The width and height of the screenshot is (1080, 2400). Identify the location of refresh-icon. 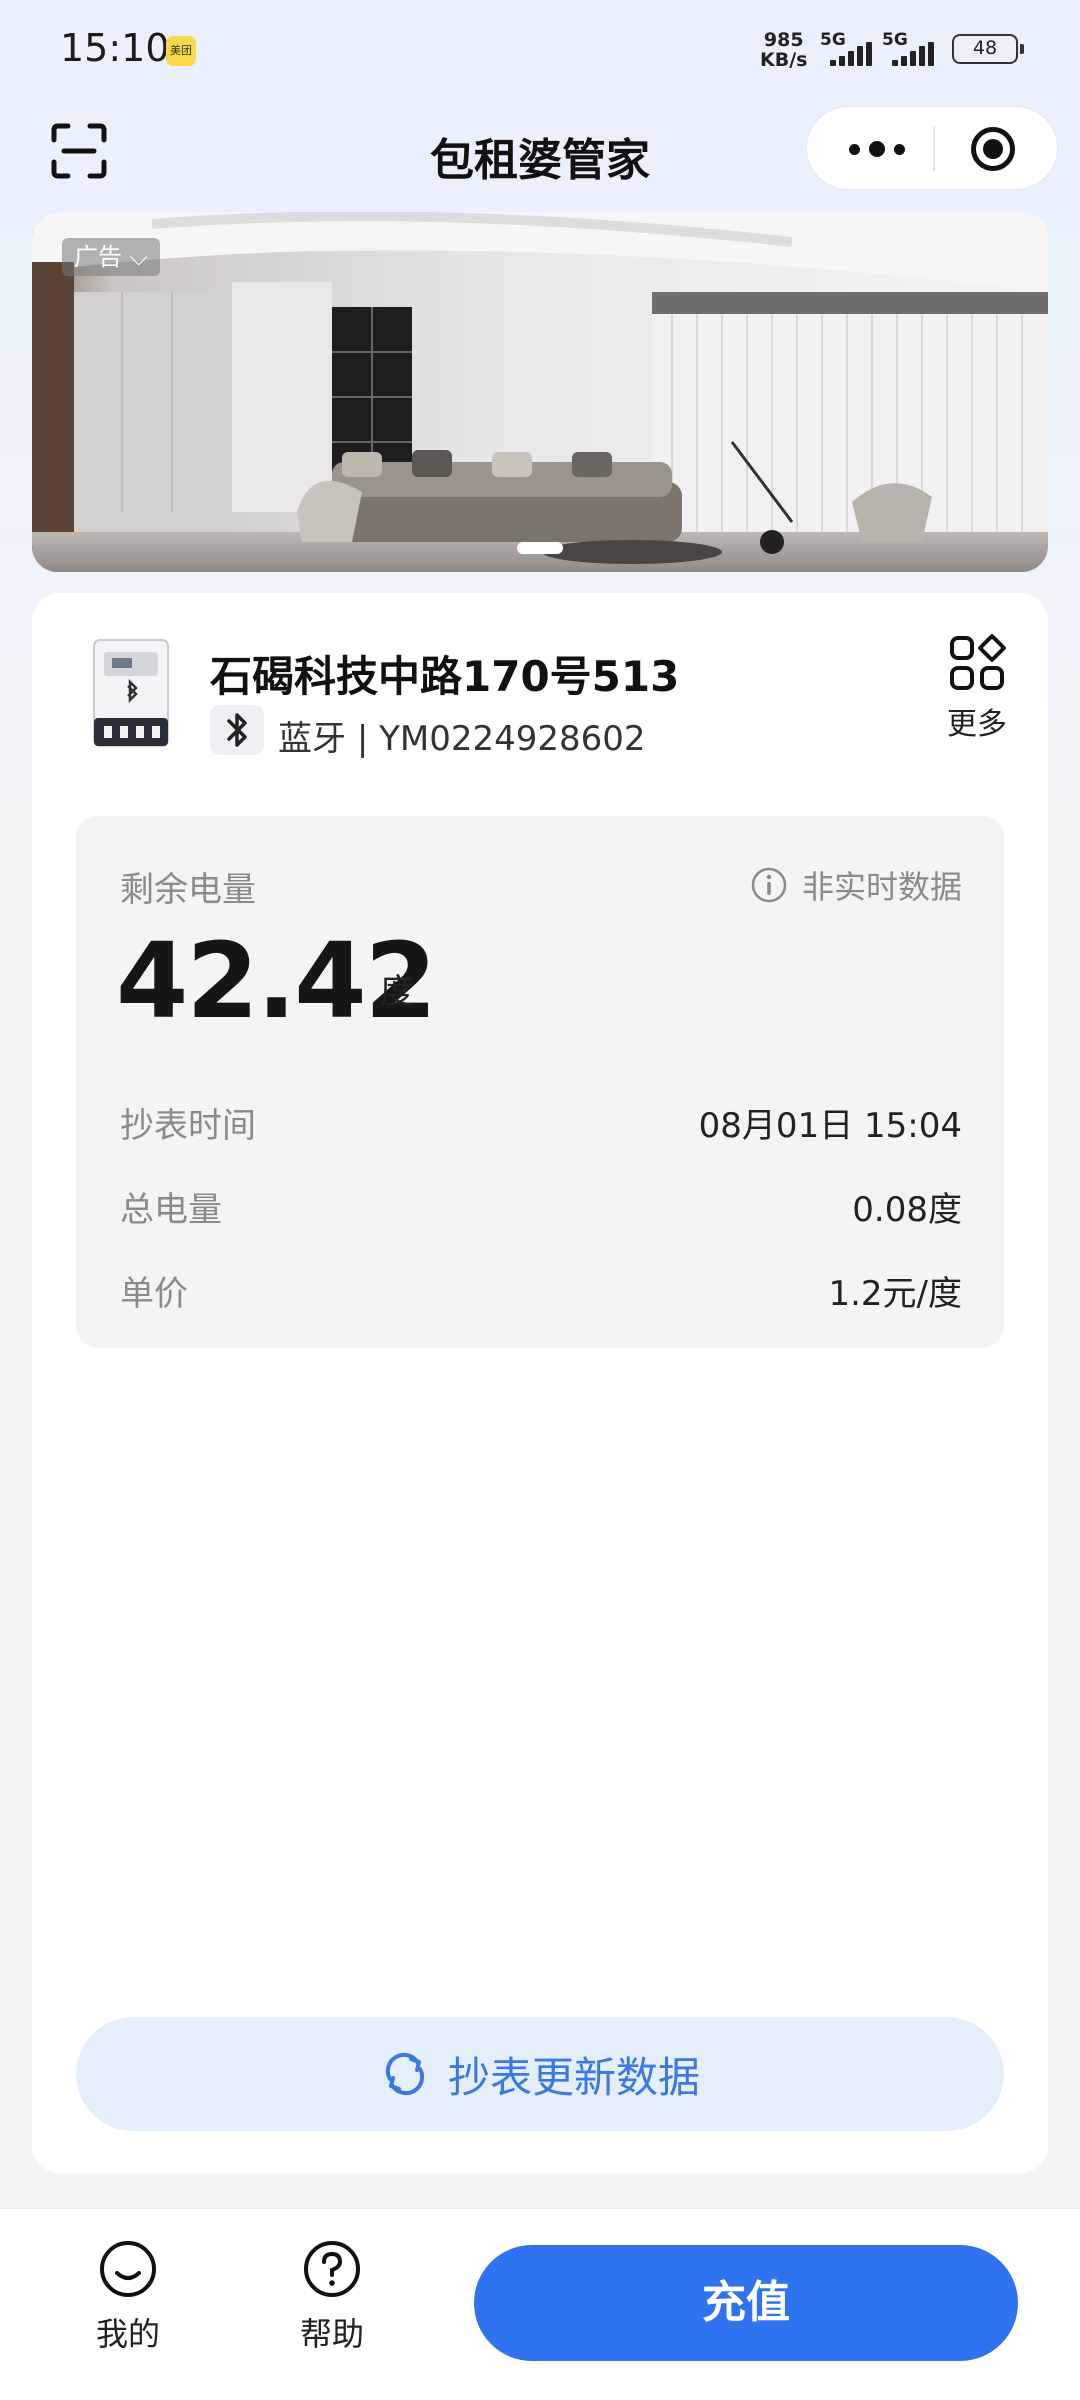
(405, 2074).